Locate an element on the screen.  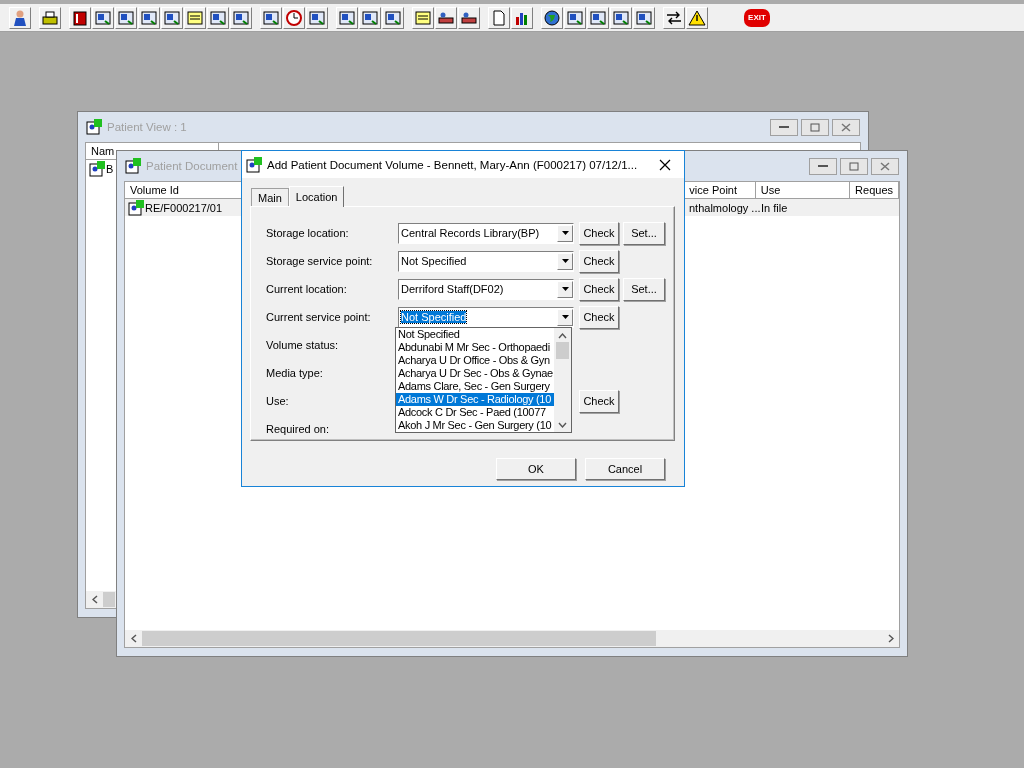
list-item: Akoh J Mr Sec - Gen Surgery (10 is located at coordinates (475, 425).